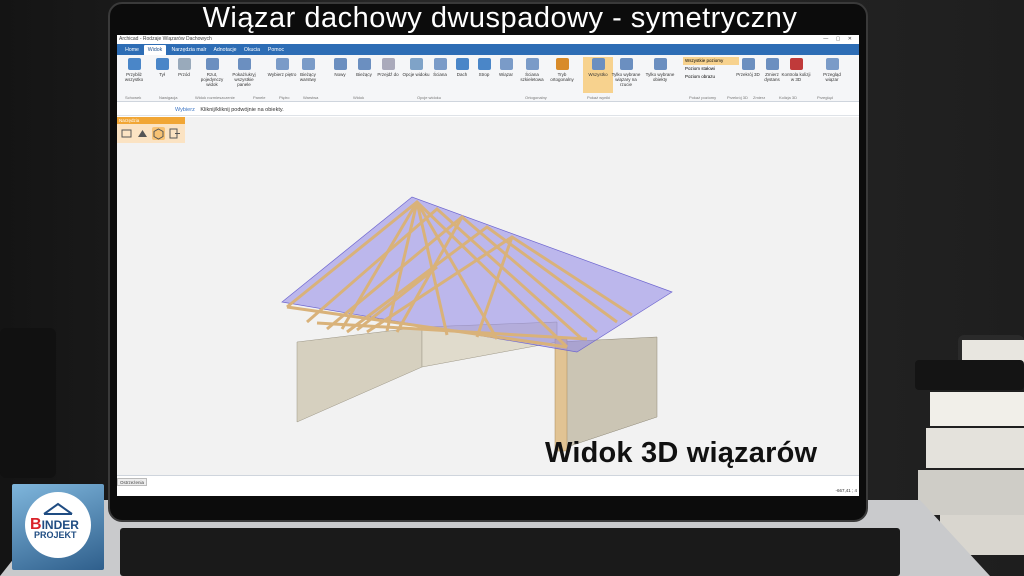 The image size is (1024, 576). I want to click on video-headline: Wiązar dachowy dwuspadowy - symetryczny, so click(500, 18).